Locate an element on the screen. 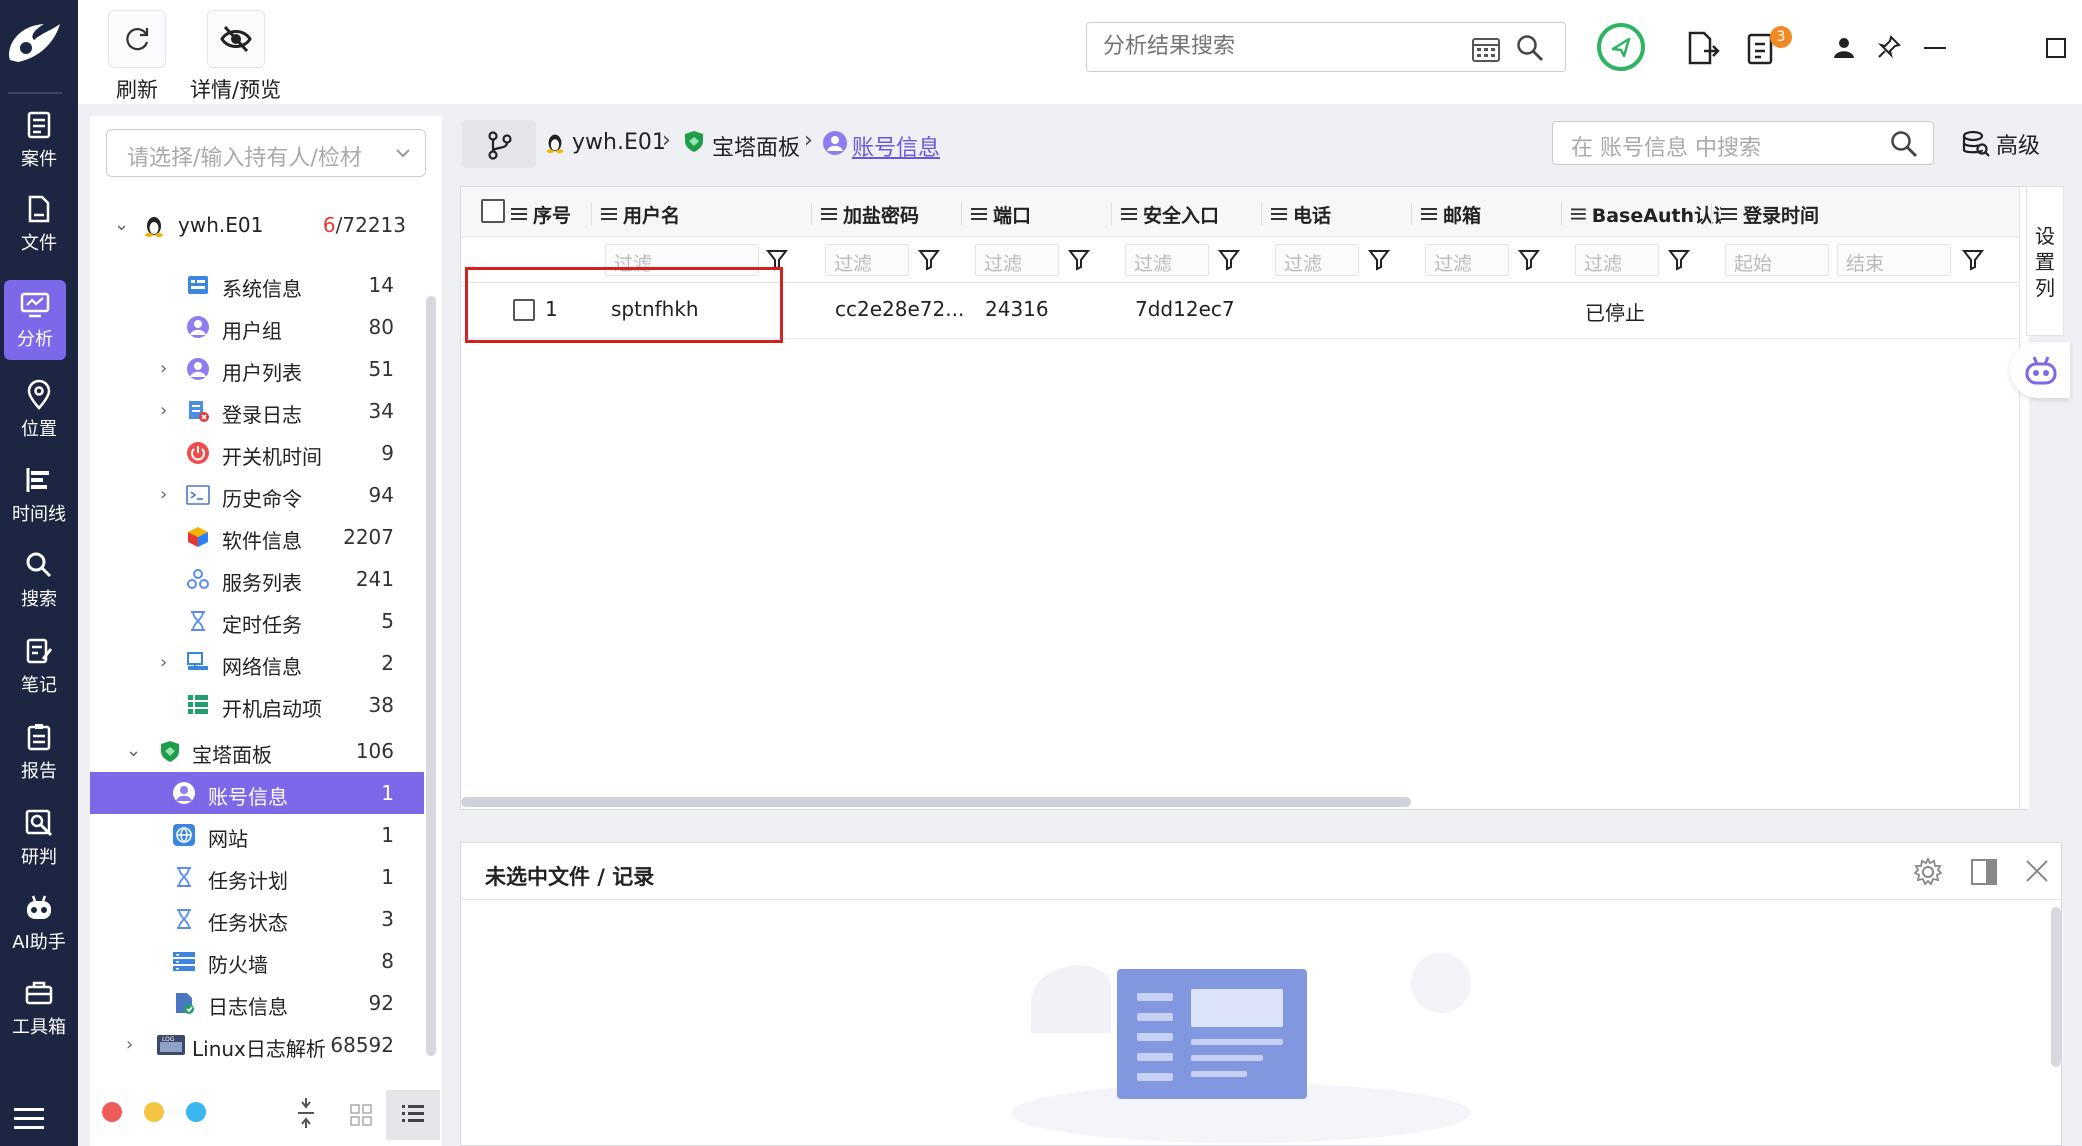 This screenshot has width=2082, height=1146. tree-item: 服务列表 241 is located at coordinates (257, 579).